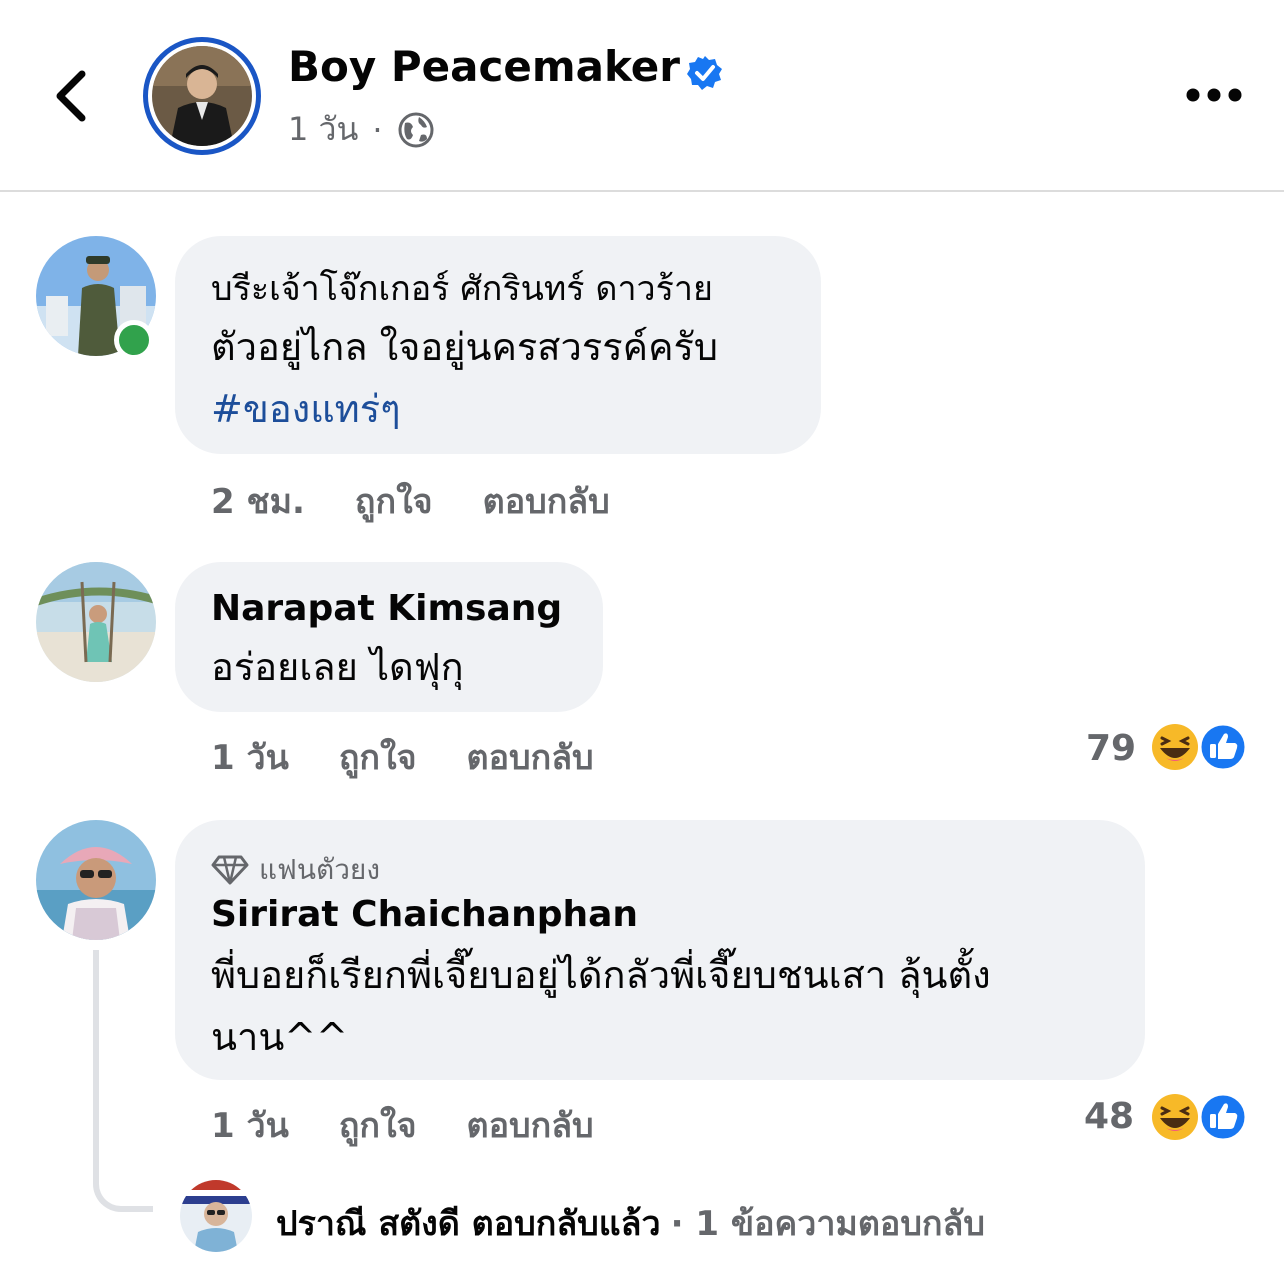 The width and height of the screenshot is (1284, 1270). I want to click on comment-actions: 2 ชม. ถูกใจ ตอบกลับ, so click(435, 501).